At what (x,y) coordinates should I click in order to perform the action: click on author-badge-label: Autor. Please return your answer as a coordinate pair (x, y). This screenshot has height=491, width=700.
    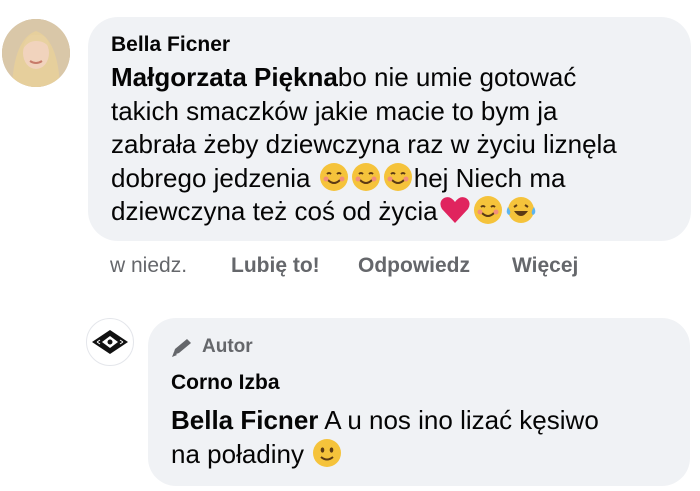
    Looking at the image, I should click on (227, 346).